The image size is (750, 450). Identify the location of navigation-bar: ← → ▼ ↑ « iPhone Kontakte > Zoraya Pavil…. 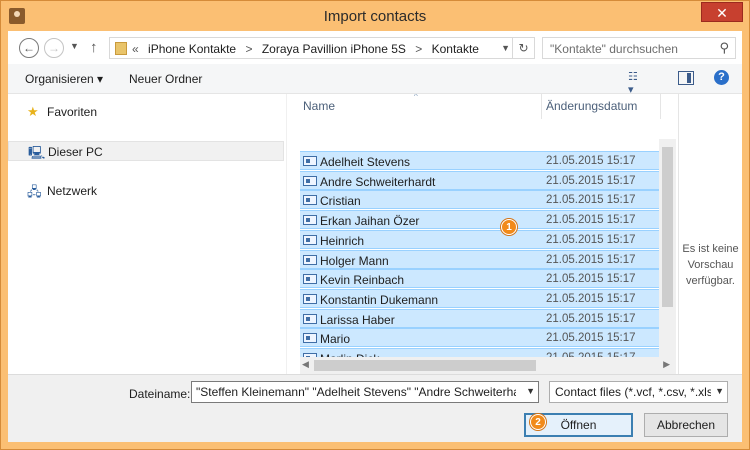
(375, 47).